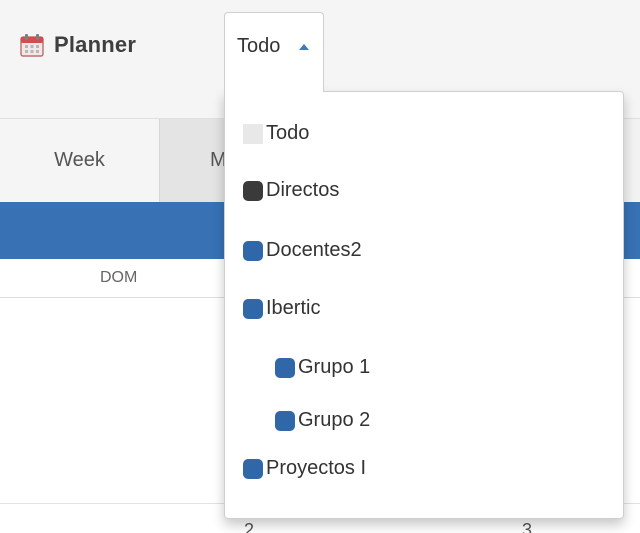 This screenshot has width=640, height=533. What do you see at coordinates (334, 367) in the screenshot?
I see `menu-item-label: Grupo 1` at bounding box center [334, 367].